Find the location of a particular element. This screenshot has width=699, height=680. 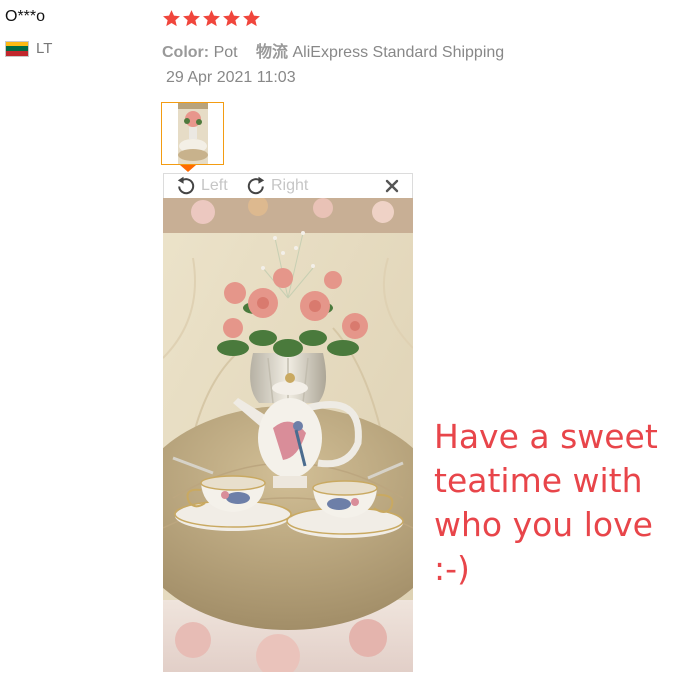

reviewer-name: O***o is located at coordinates (25, 16).